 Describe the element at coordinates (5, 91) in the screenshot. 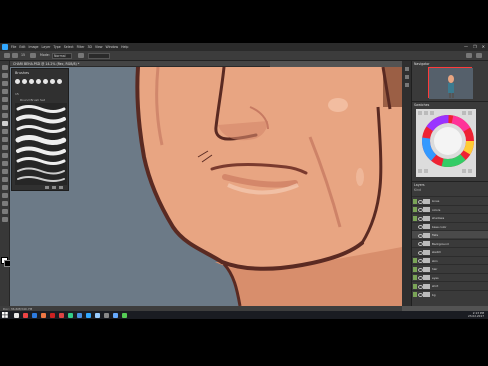

I see `quick-select-tool-icon` at that location.